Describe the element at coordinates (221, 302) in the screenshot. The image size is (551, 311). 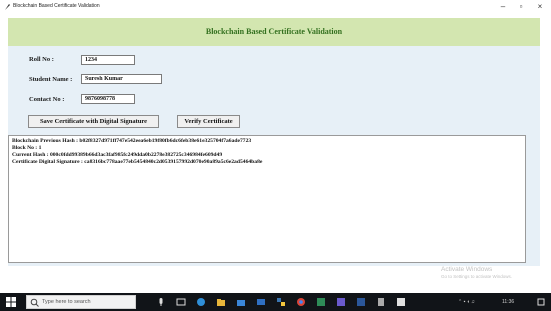
I see `file-explorer-icon` at that location.